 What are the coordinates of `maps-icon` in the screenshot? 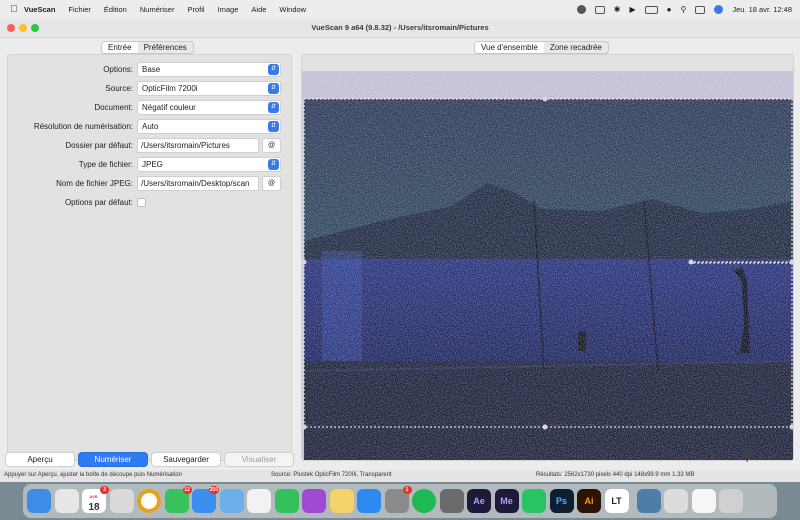 It's located at (231, 501).